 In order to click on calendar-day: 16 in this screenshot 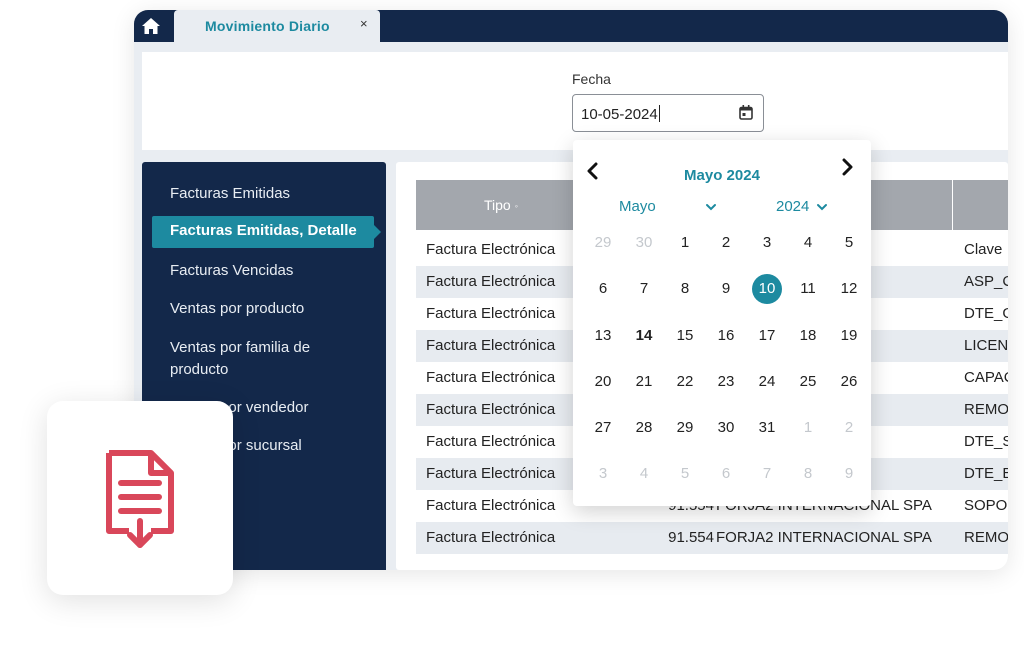, I will do `click(726, 336)`.